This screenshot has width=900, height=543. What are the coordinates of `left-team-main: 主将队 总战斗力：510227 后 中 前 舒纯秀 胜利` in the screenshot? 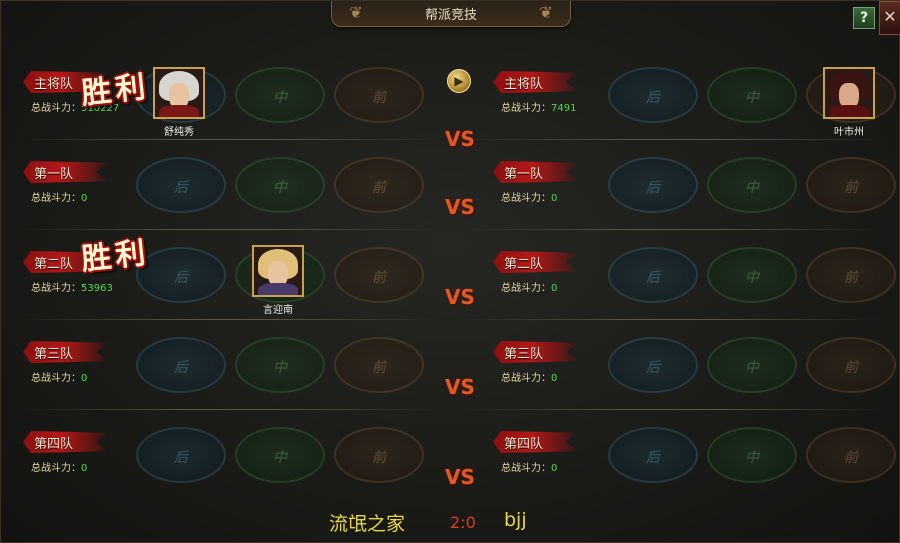 It's located at (221, 96).